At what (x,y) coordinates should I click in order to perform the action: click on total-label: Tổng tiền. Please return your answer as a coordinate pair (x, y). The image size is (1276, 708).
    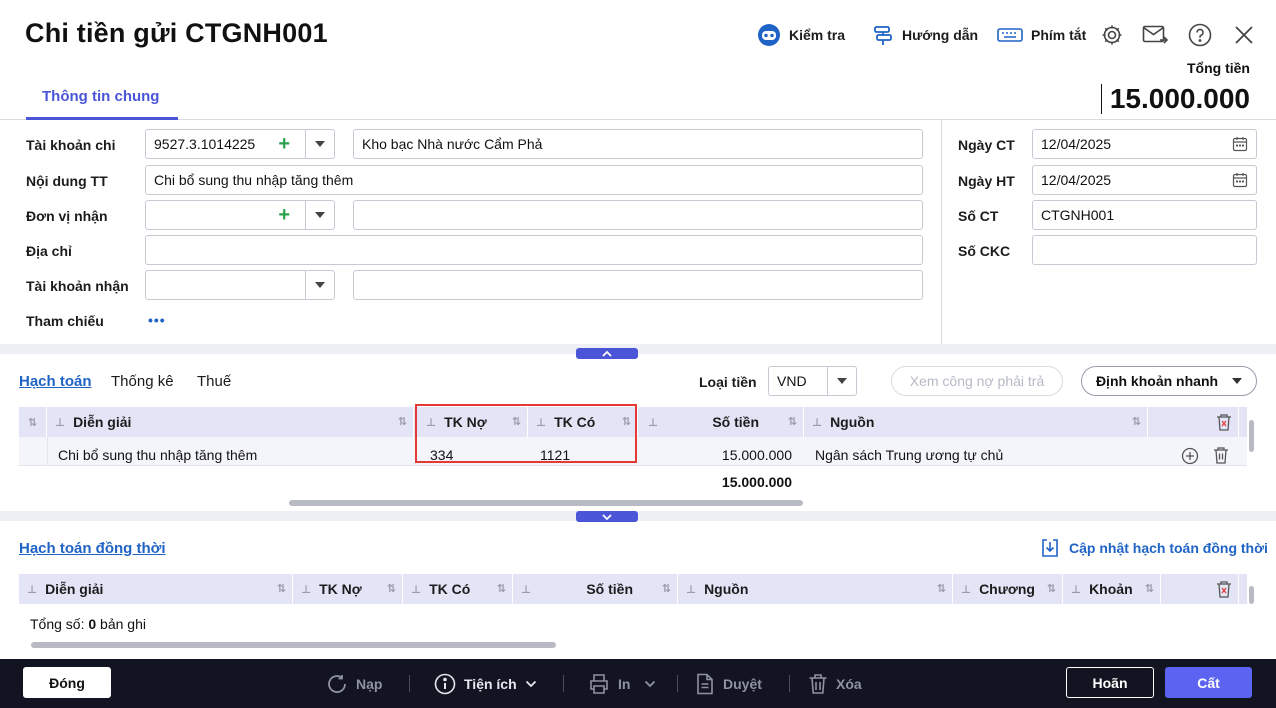
    Looking at the image, I should click on (1218, 68).